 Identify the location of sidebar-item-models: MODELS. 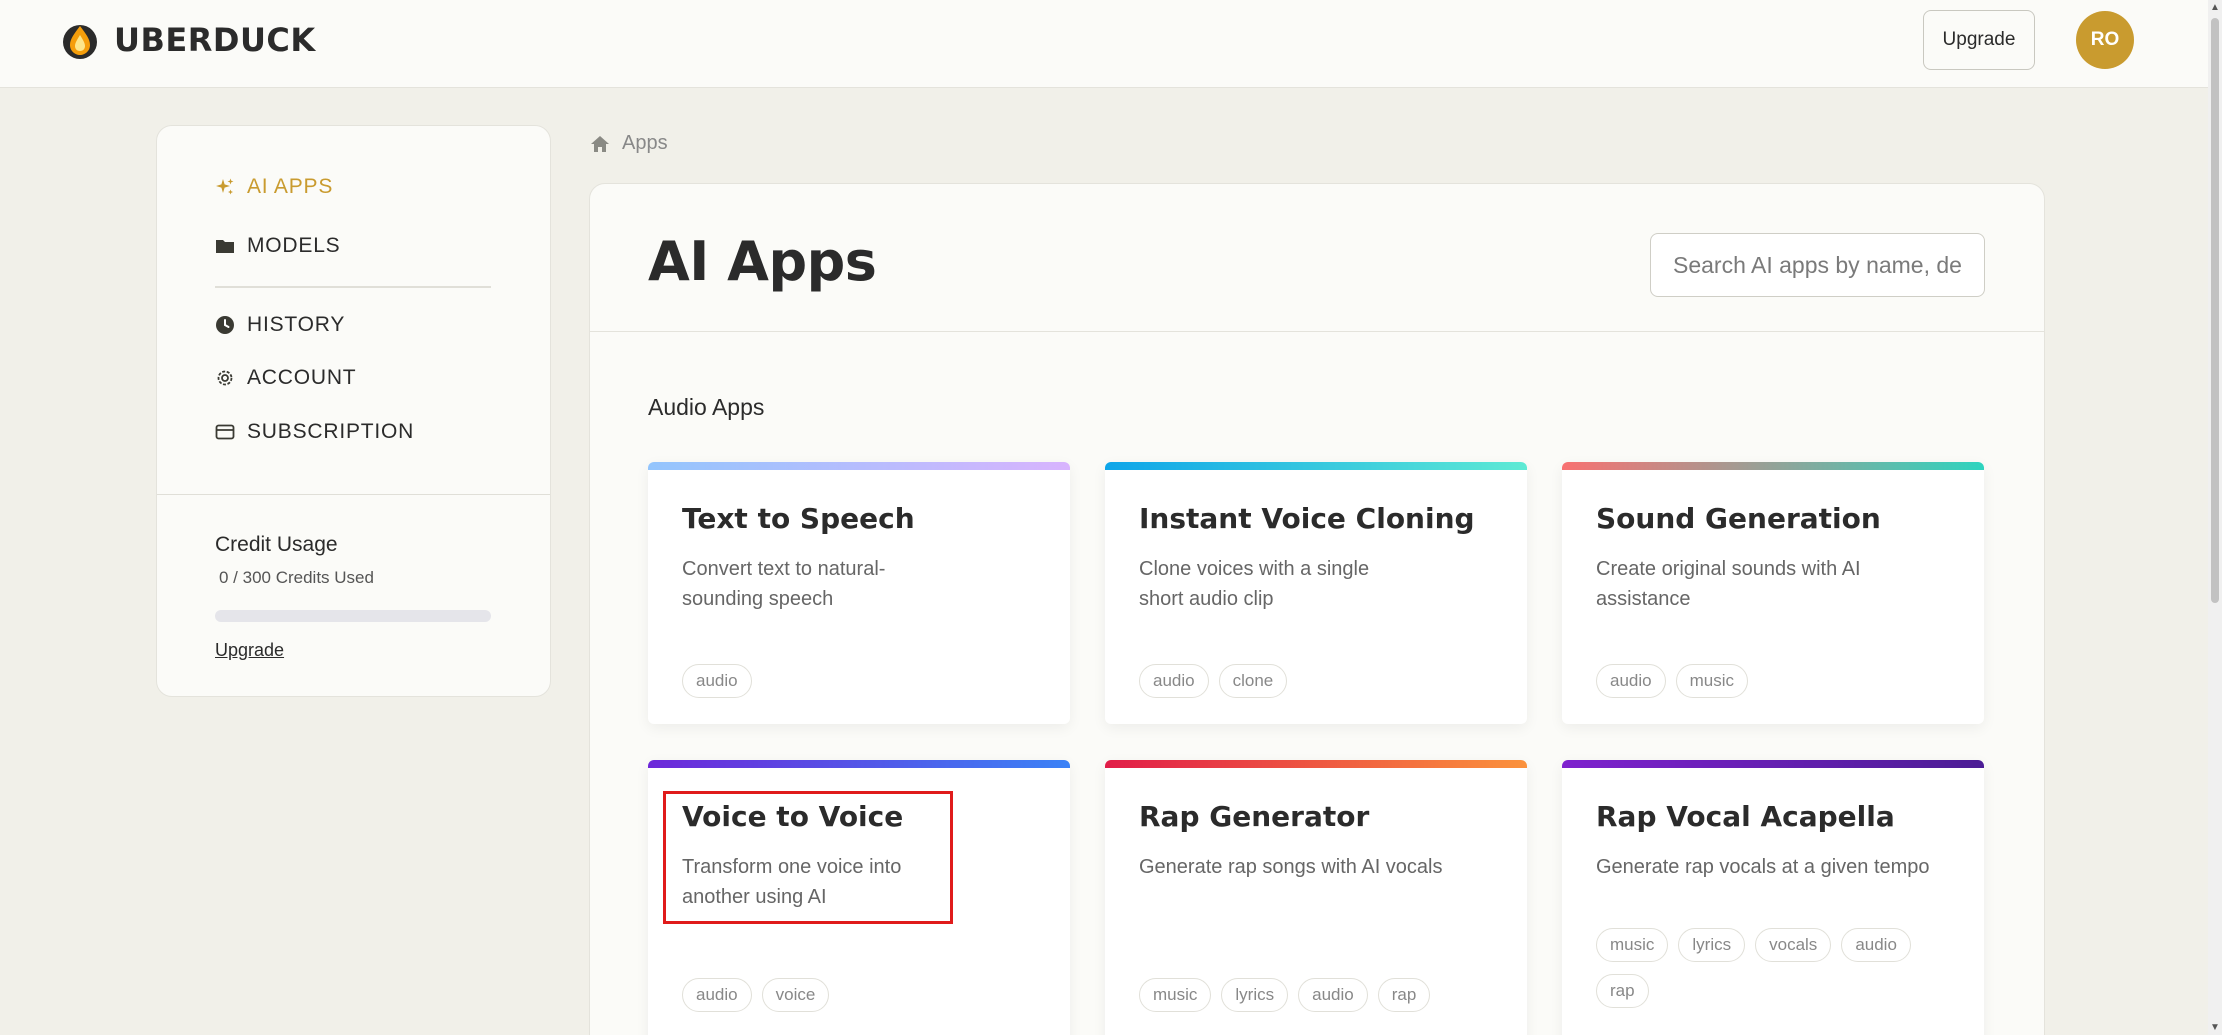
(278, 246).